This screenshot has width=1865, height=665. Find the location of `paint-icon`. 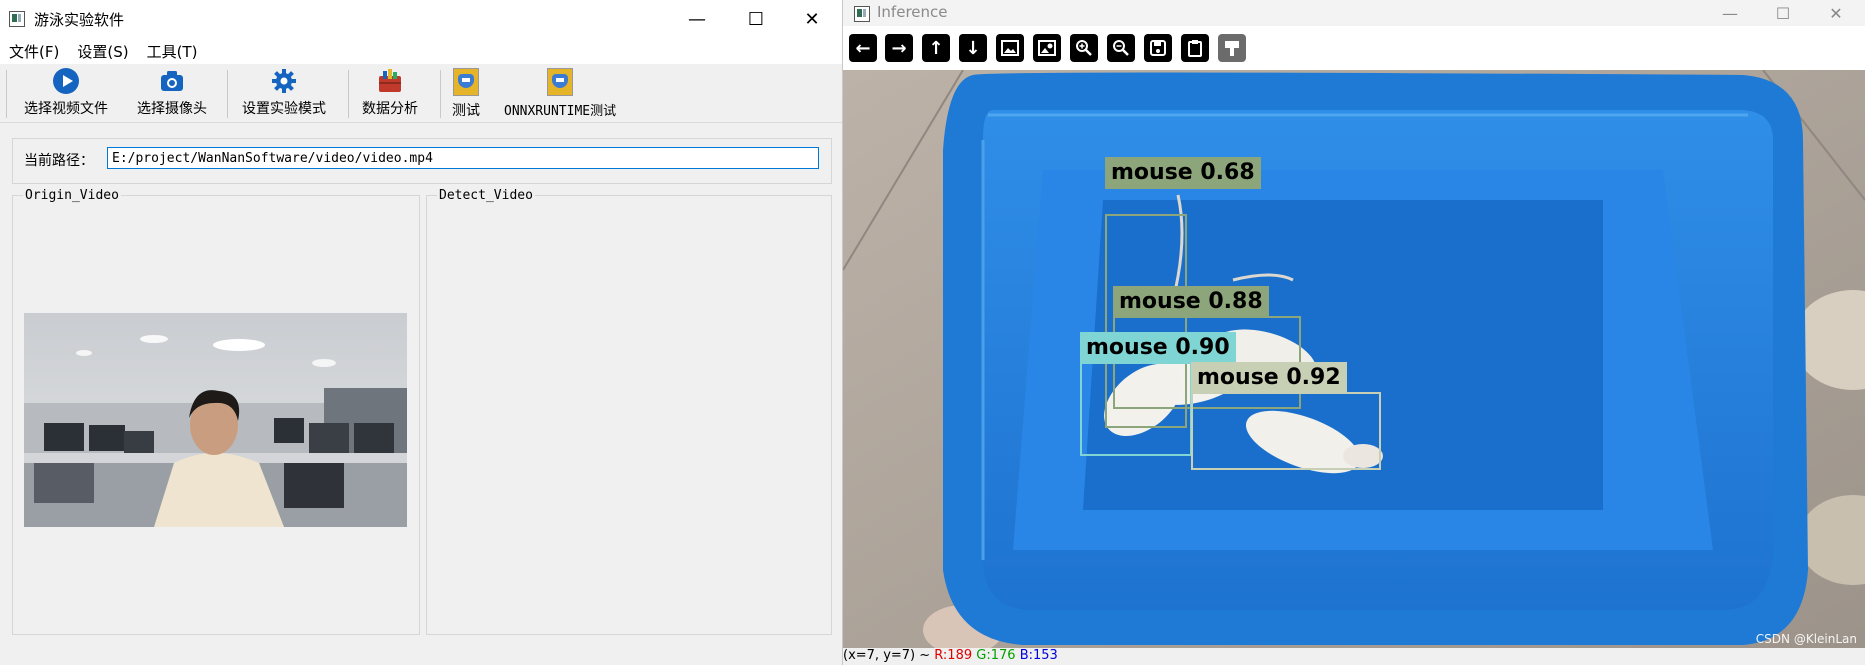

paint-icon is located at coordinates (1232, 48).